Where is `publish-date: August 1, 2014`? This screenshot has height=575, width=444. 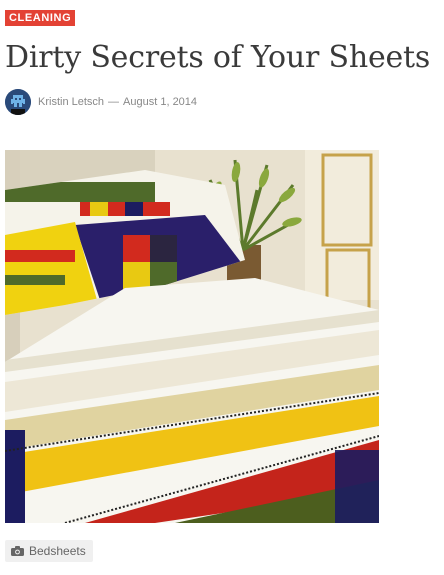
publish-date: August 1, 2014 is located at coordinates (160, 102).